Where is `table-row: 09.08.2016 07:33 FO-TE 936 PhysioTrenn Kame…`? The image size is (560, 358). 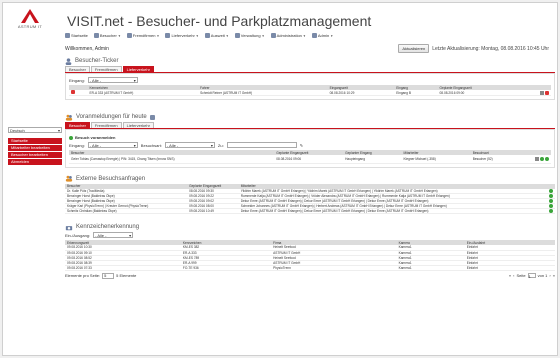 table-row: 09.08.2016 07:33 FO-TE 936 PhysioTrenn Kame… is located at coordinates (310, 268).